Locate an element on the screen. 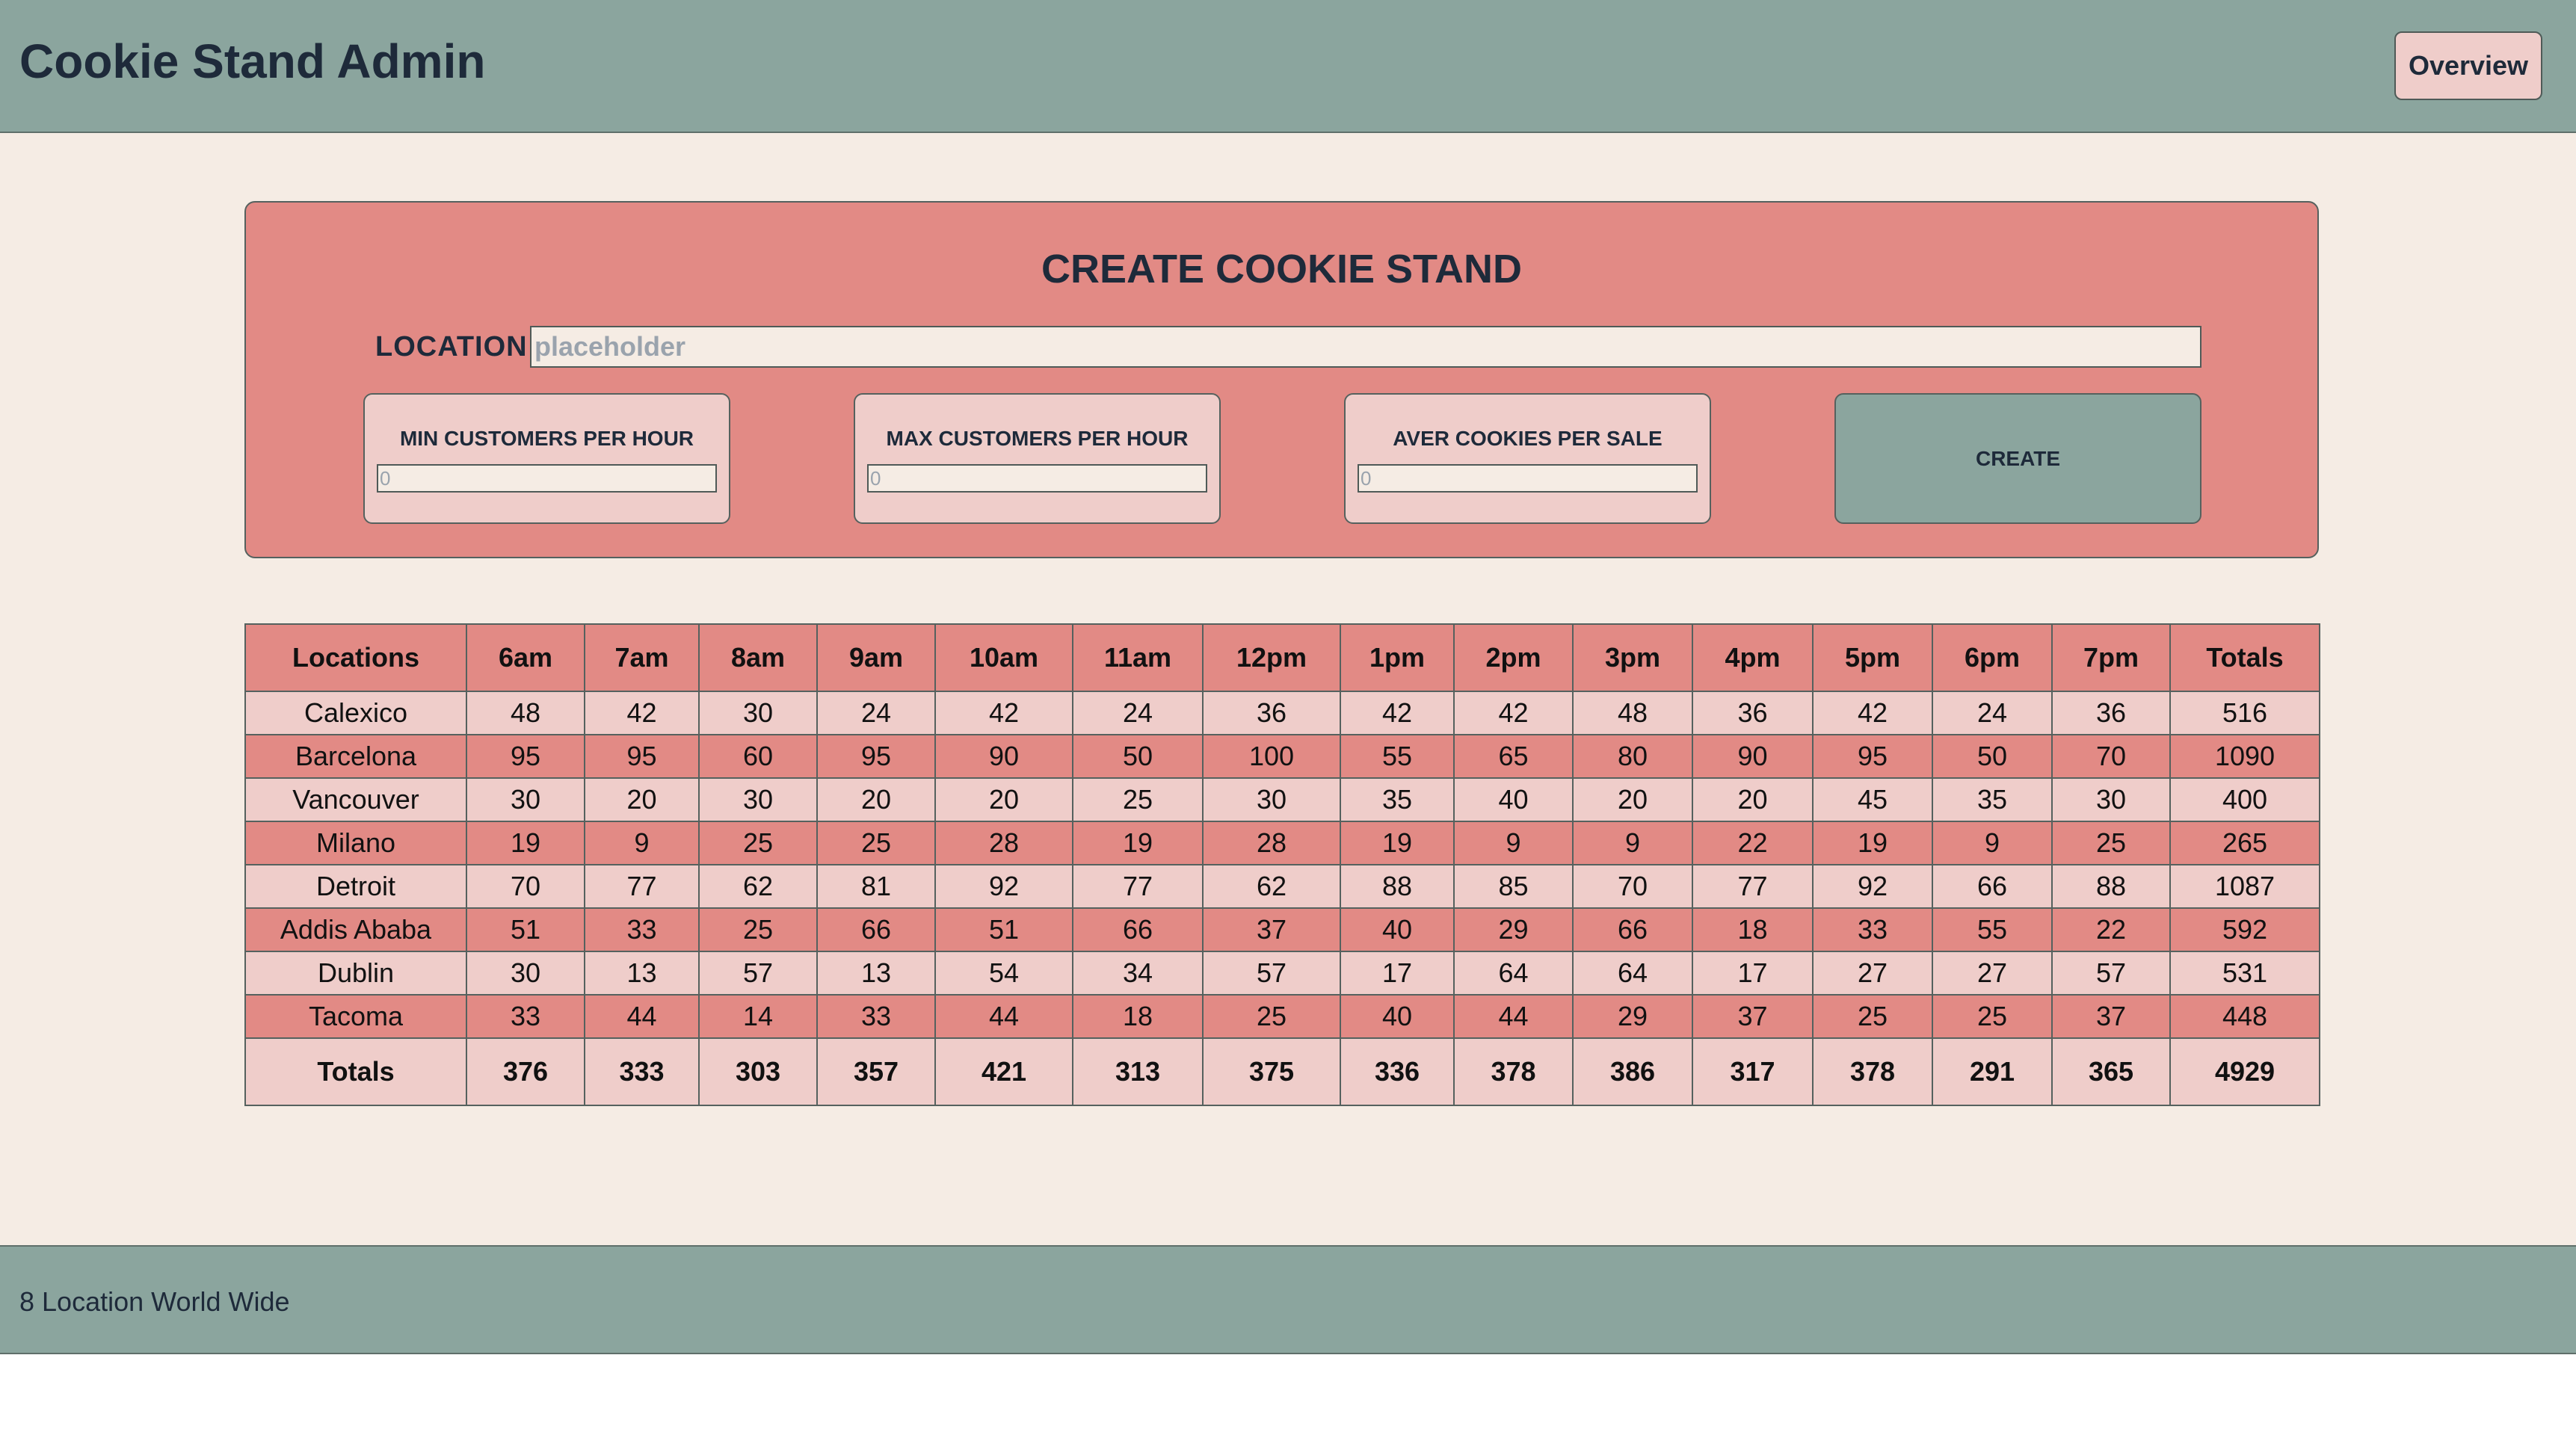 This screenshot has width=2576, height=1429. sales-cell: 92 is located at coordinates (1003, 886).